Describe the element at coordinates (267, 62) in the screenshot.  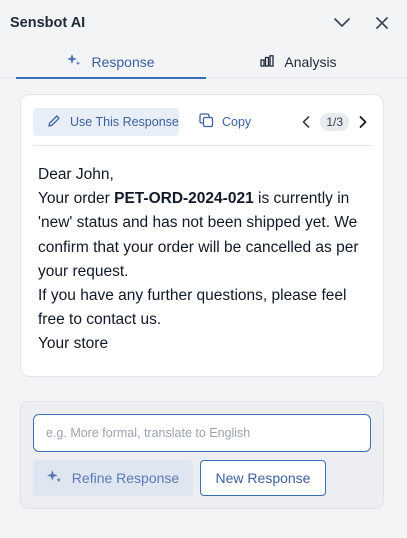
I see `bar-chart-icon` at that location.